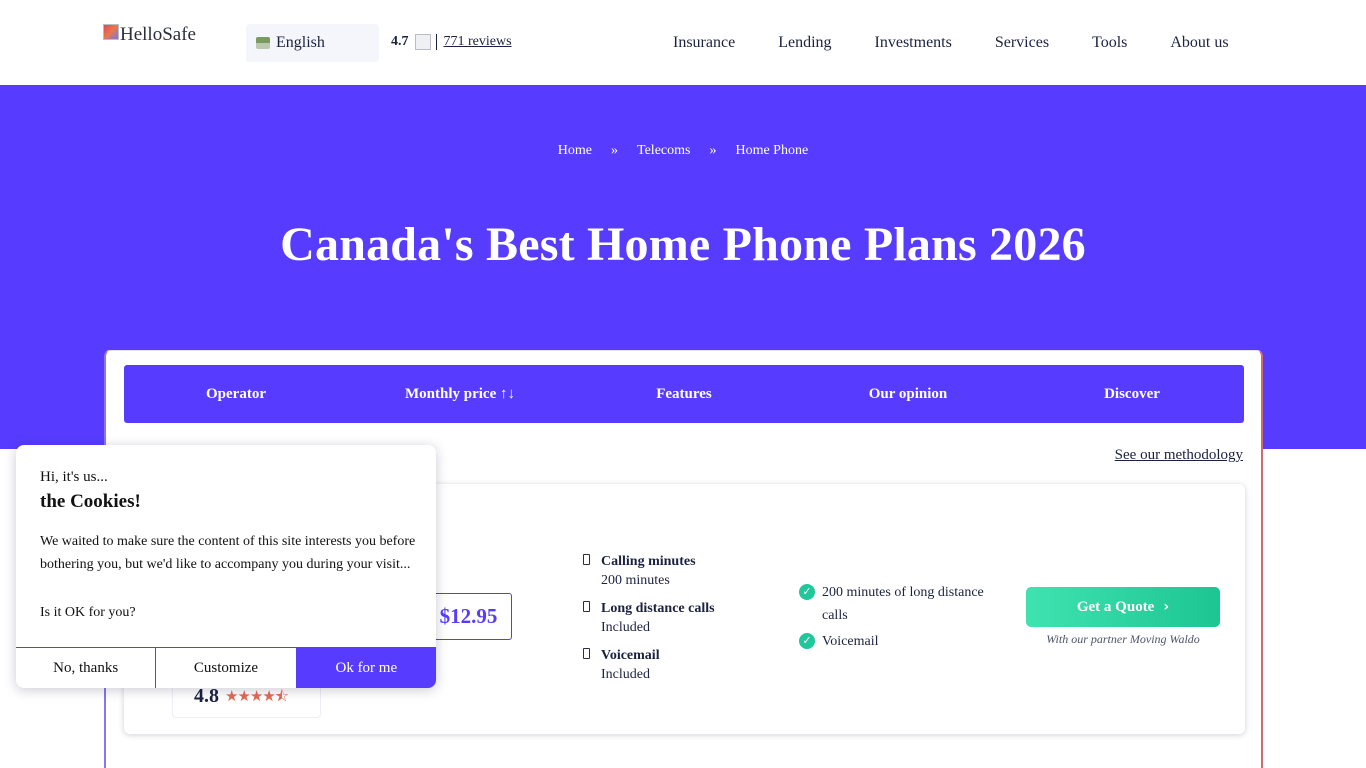 This screenshot has width=1366, height=768. I want to click on column-our-opinion: Our opinion, so click(908, 393).